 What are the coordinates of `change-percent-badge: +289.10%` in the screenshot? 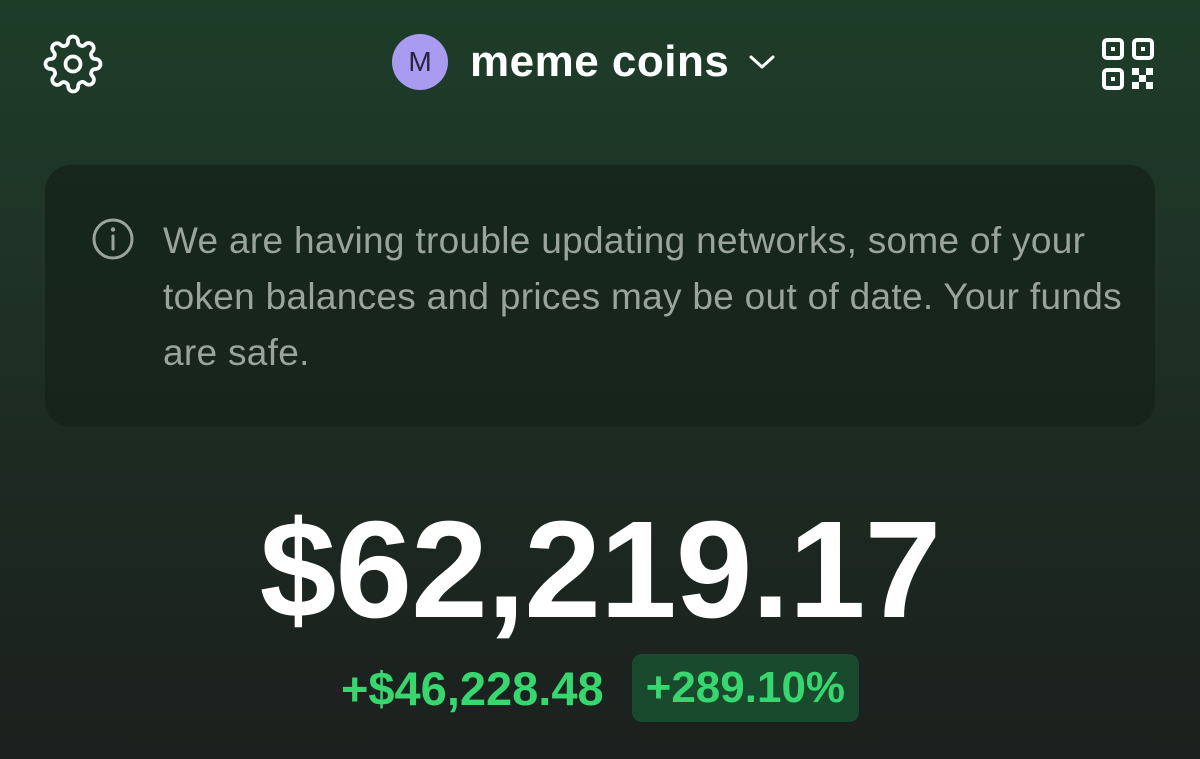 It's located at (745, 688).